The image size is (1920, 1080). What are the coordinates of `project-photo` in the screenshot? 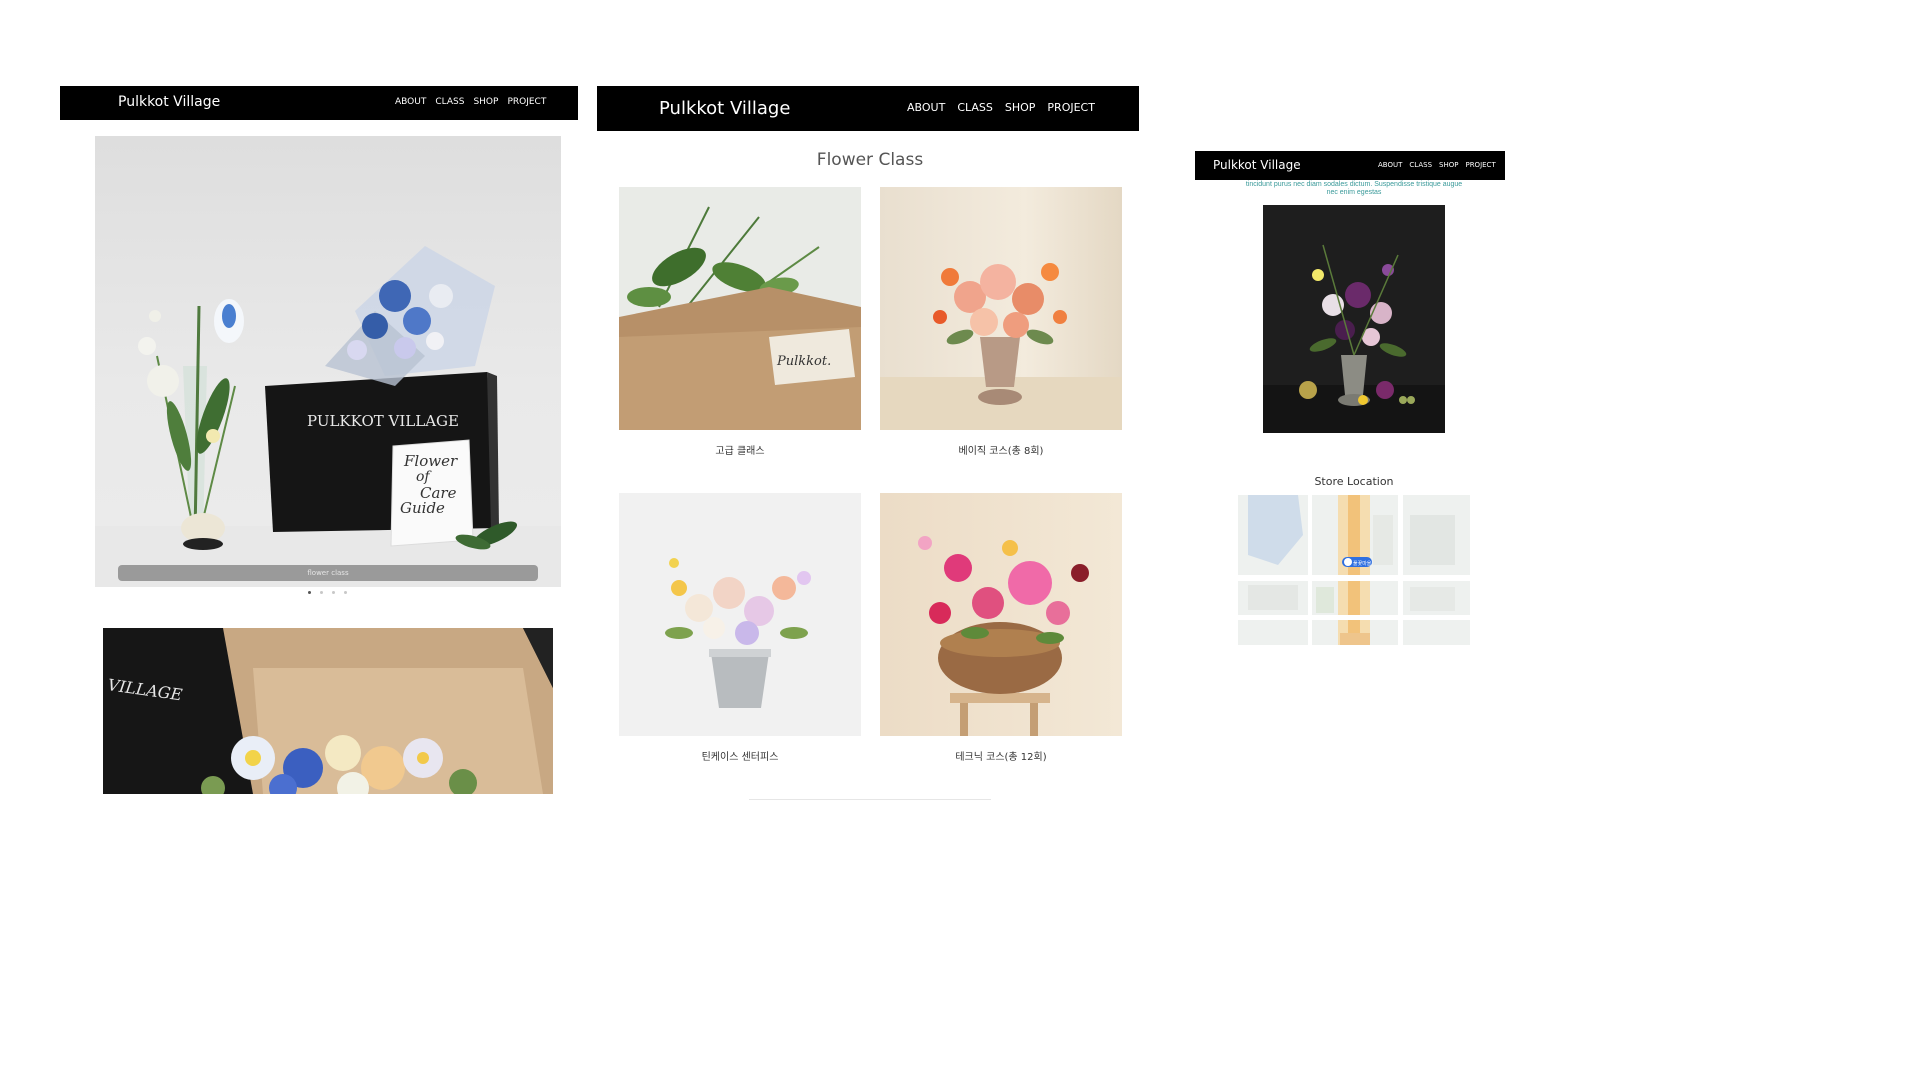 It's located at (1354, 319).